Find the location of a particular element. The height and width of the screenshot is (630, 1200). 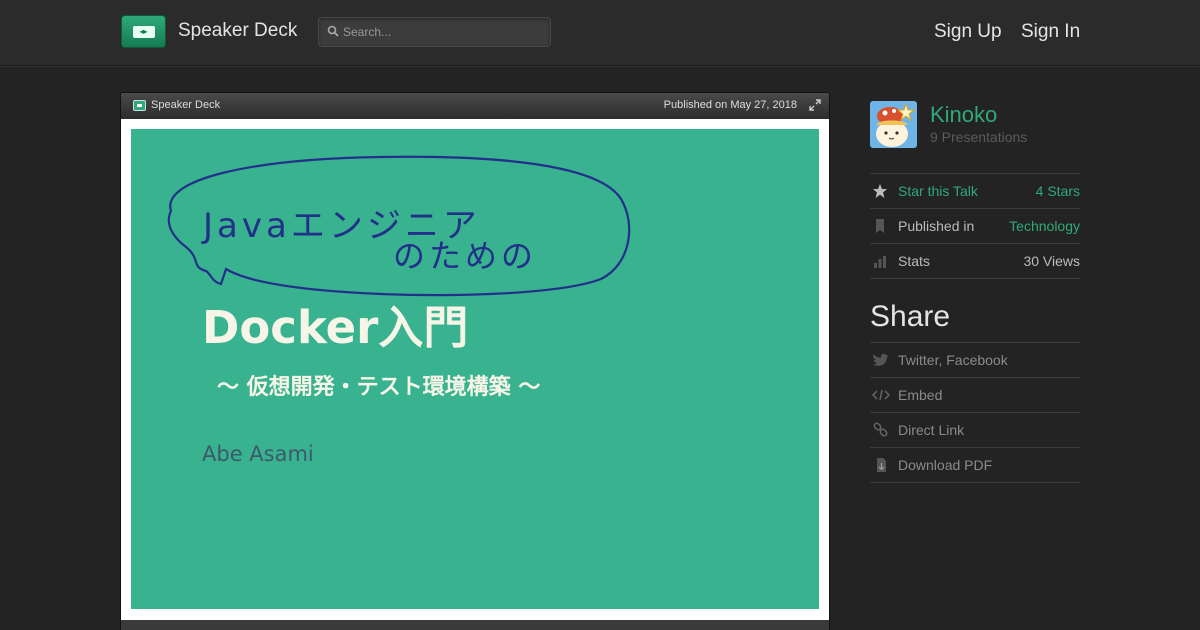

brand-link: Speaker Deck is located at coordinates (237, 31).